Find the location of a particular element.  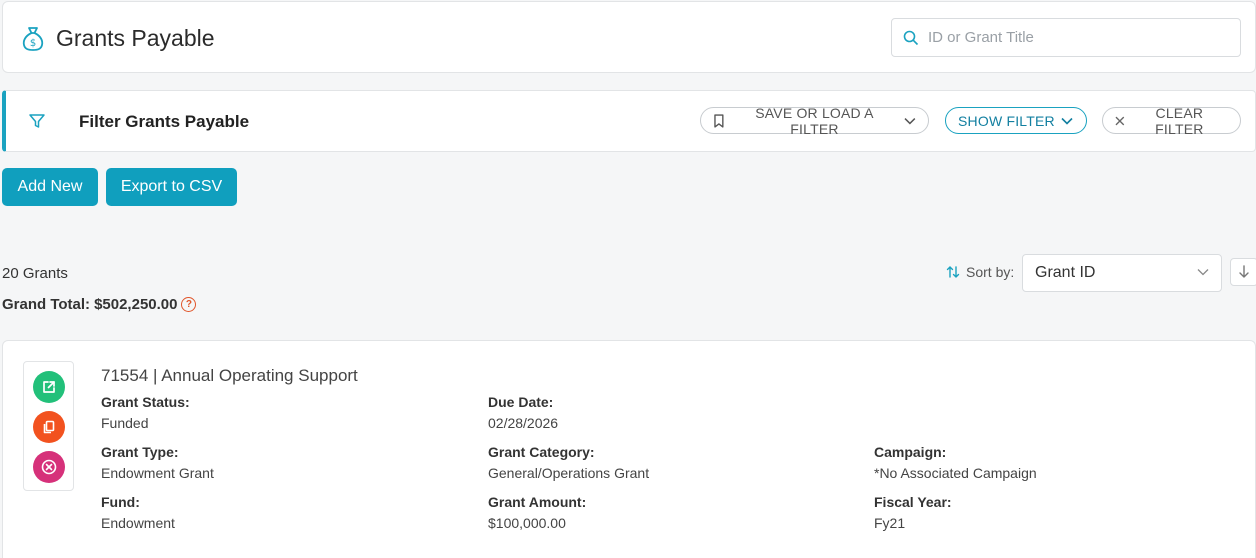

sort-select: Grant ID is located at coordinates (1122, 273).